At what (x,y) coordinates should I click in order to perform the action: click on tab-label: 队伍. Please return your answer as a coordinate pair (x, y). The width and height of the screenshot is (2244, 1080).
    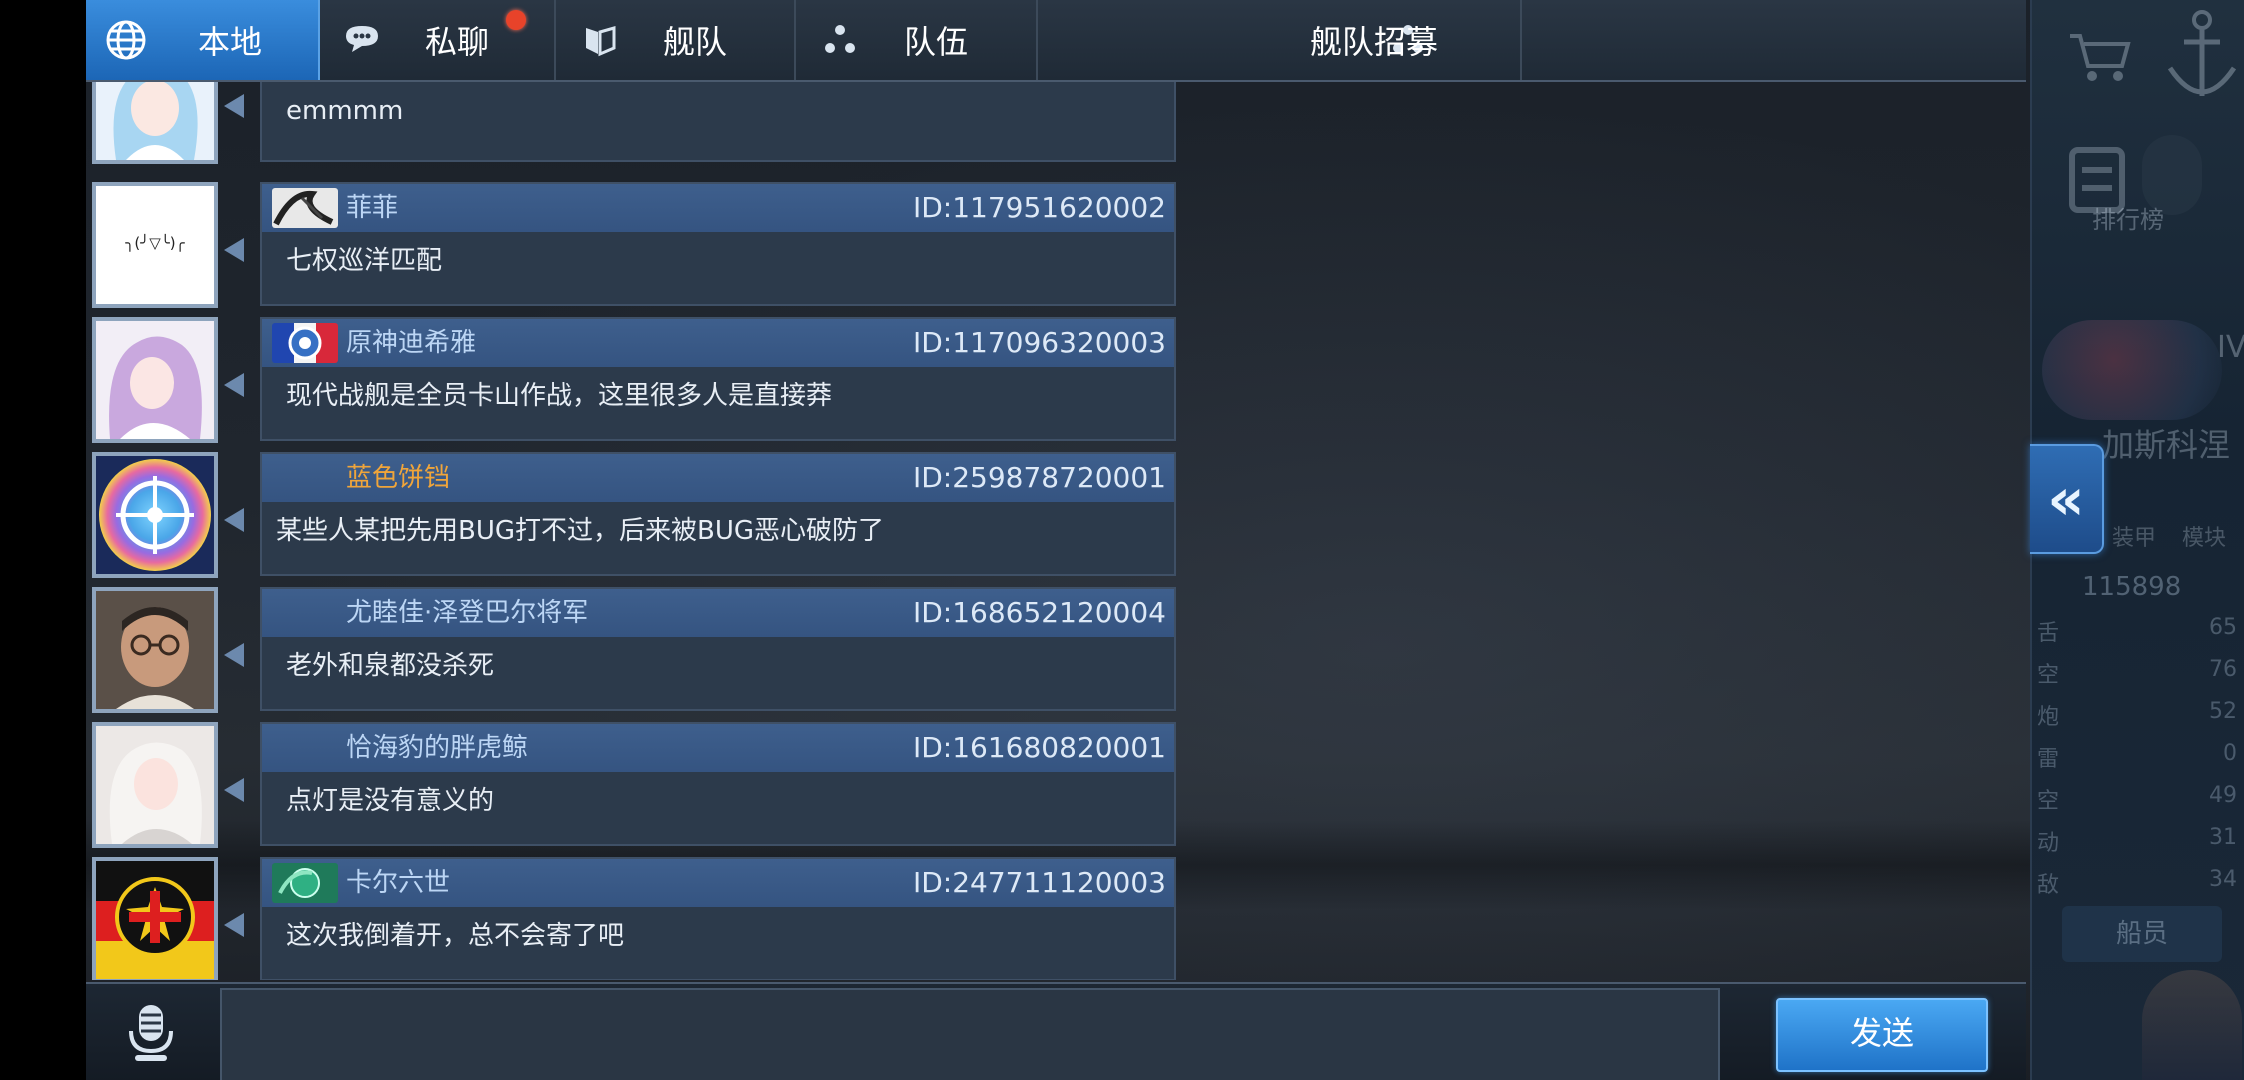
    Looking at the image, I should click on (935, 42).